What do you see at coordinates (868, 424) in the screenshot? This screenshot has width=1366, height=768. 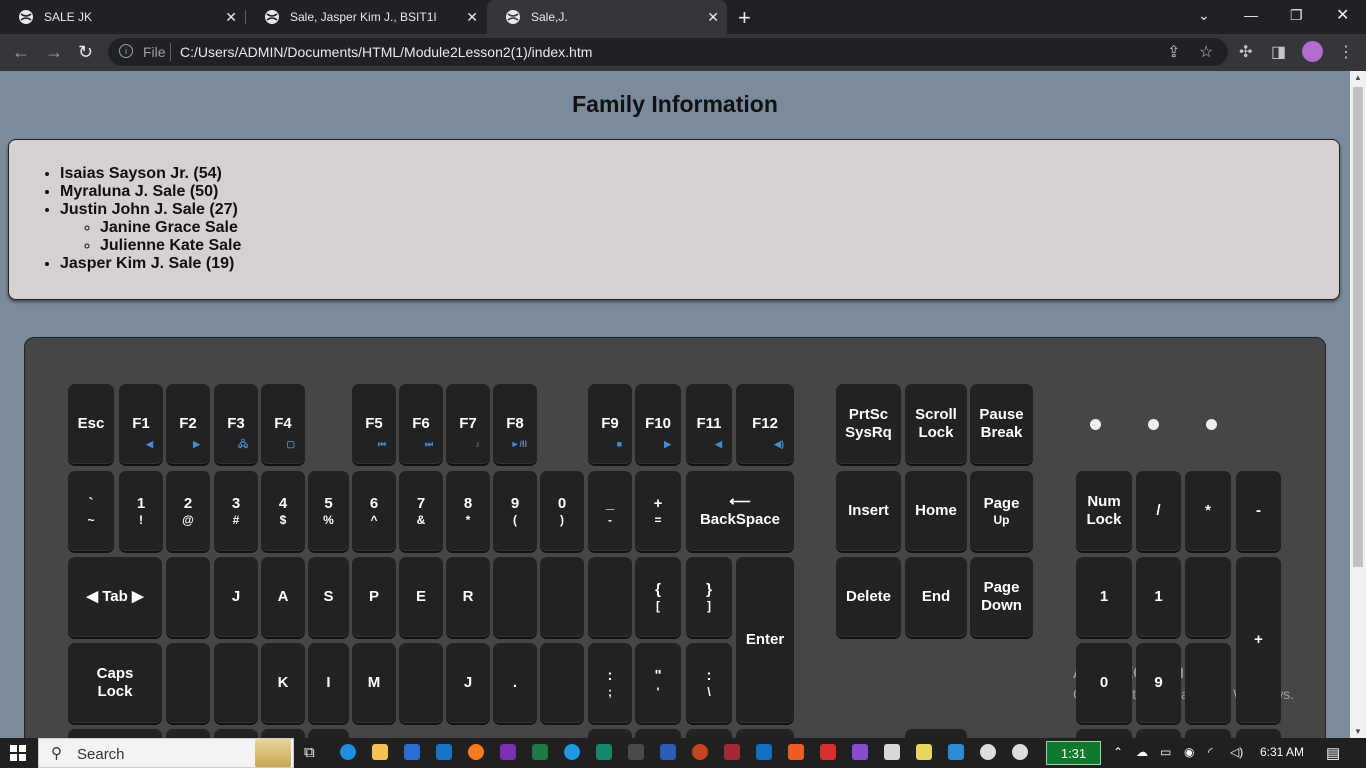 I see `key-prtsc: PrtSc SysRq` at bounding box center [868, 424].